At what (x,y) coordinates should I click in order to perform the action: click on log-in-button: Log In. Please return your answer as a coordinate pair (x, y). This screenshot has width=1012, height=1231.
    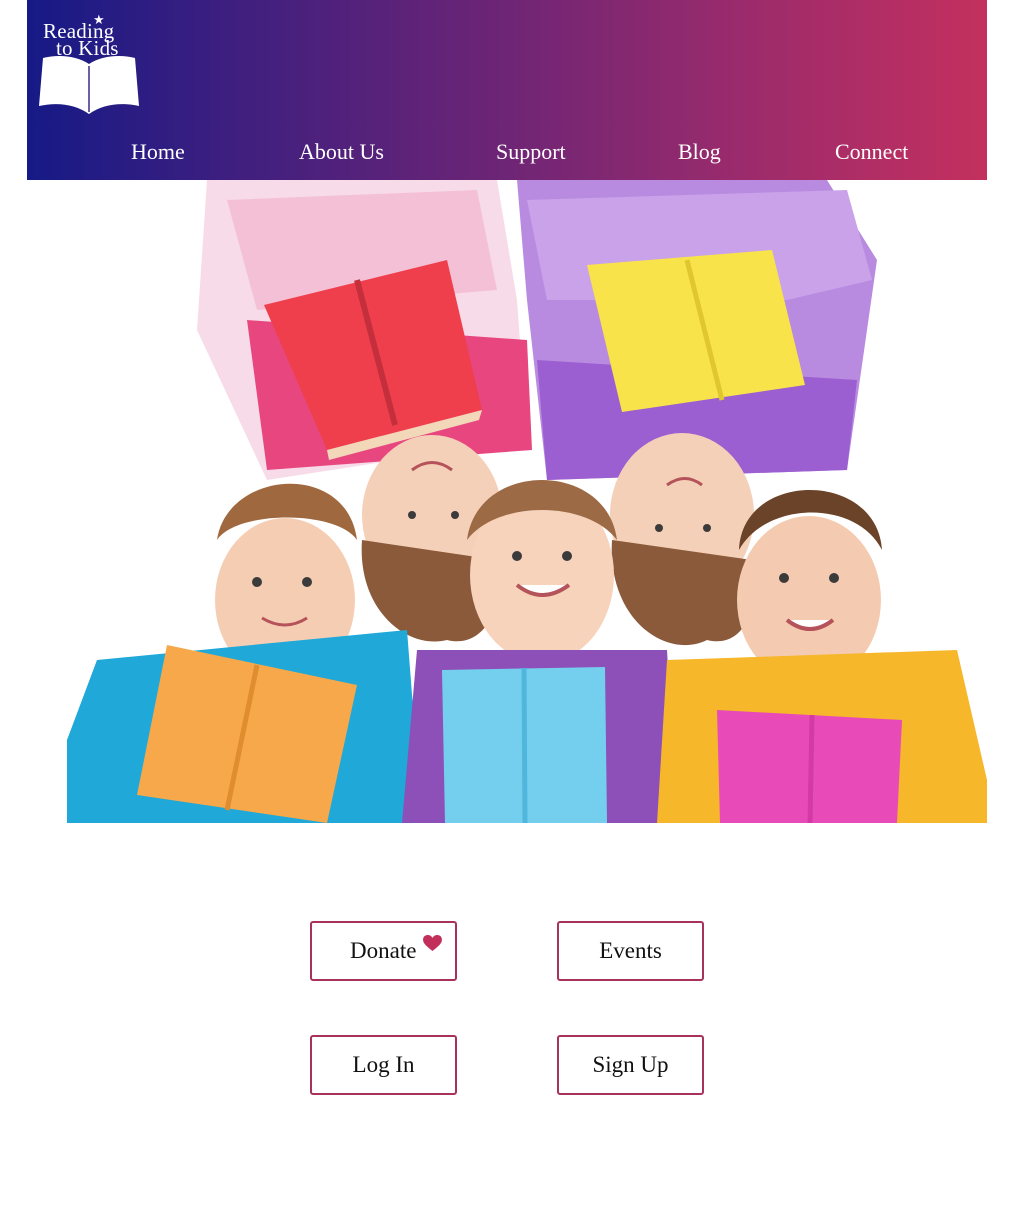
    Looking at the image, I should click on (383, 1065).